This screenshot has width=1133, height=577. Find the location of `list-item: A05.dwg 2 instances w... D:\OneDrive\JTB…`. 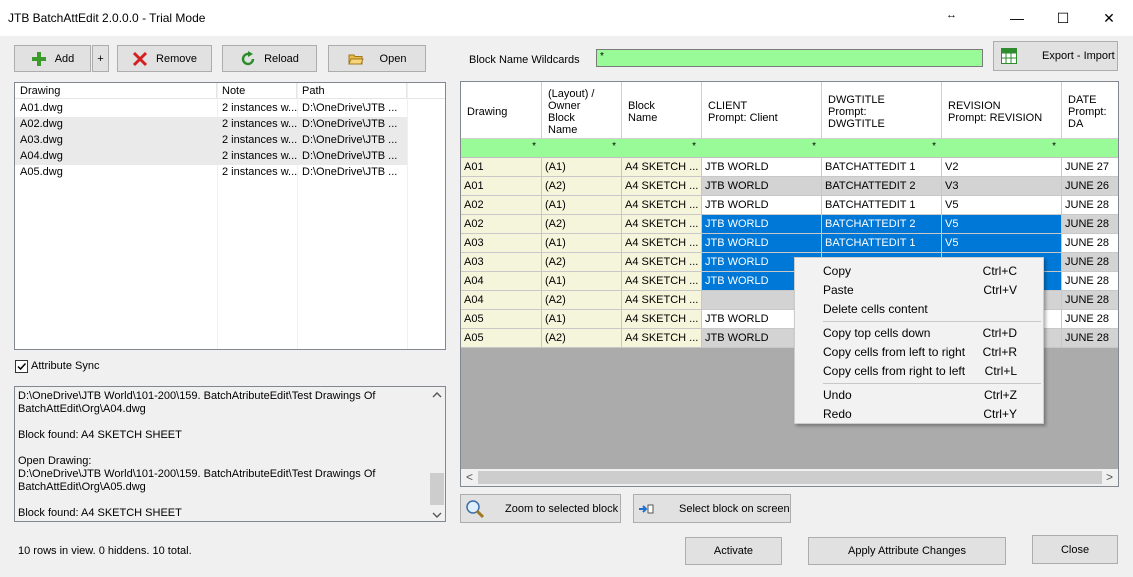

list-item: A05.dwg 2 instances w... D:\OneDrive\JTB… is located at coordinates (211, 173).